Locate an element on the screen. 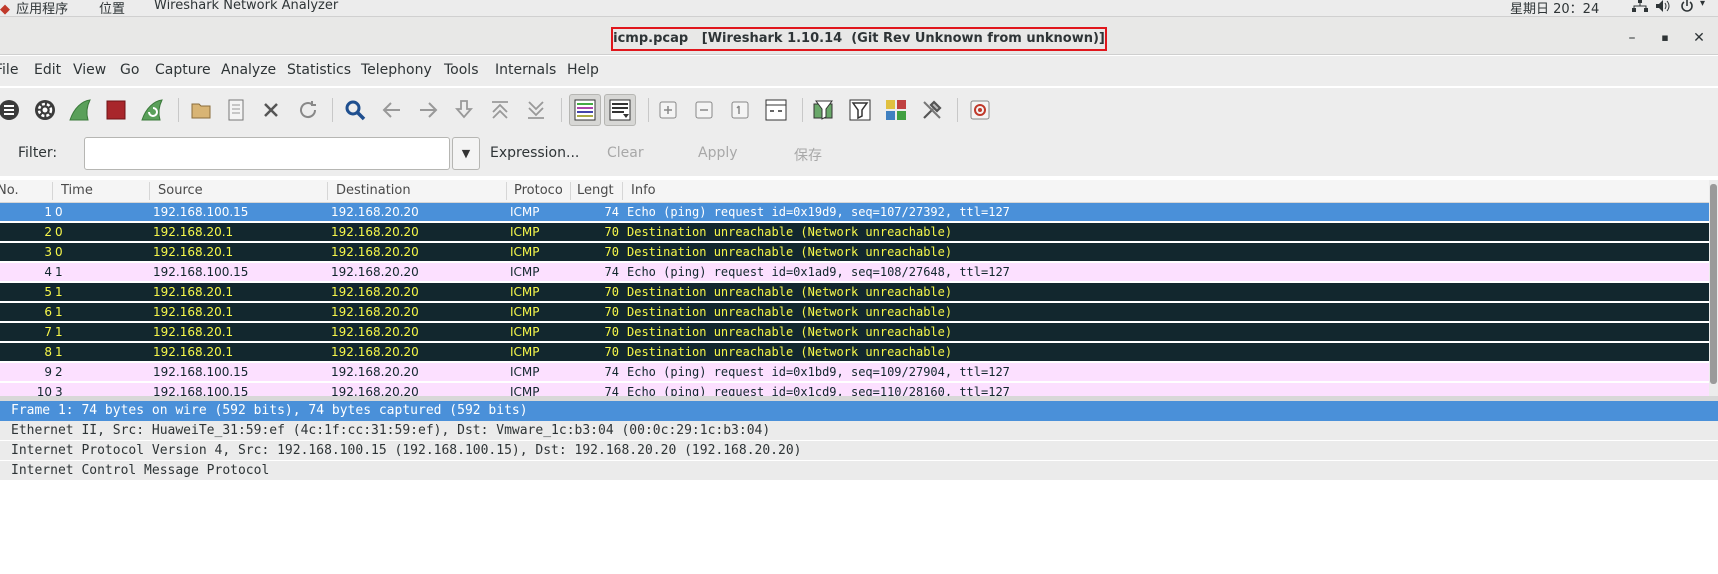  column-header-destination: Destination is located at coordinates (418, 190).